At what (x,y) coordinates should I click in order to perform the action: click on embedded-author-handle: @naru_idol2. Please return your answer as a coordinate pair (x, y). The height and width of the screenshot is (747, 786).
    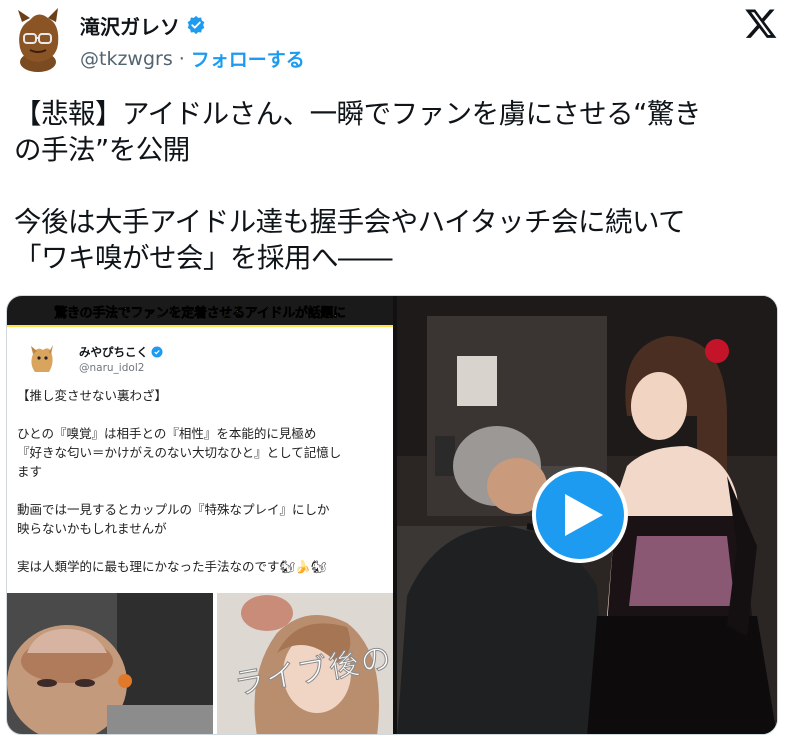
    Looking at the image, I should click on (112, 368).